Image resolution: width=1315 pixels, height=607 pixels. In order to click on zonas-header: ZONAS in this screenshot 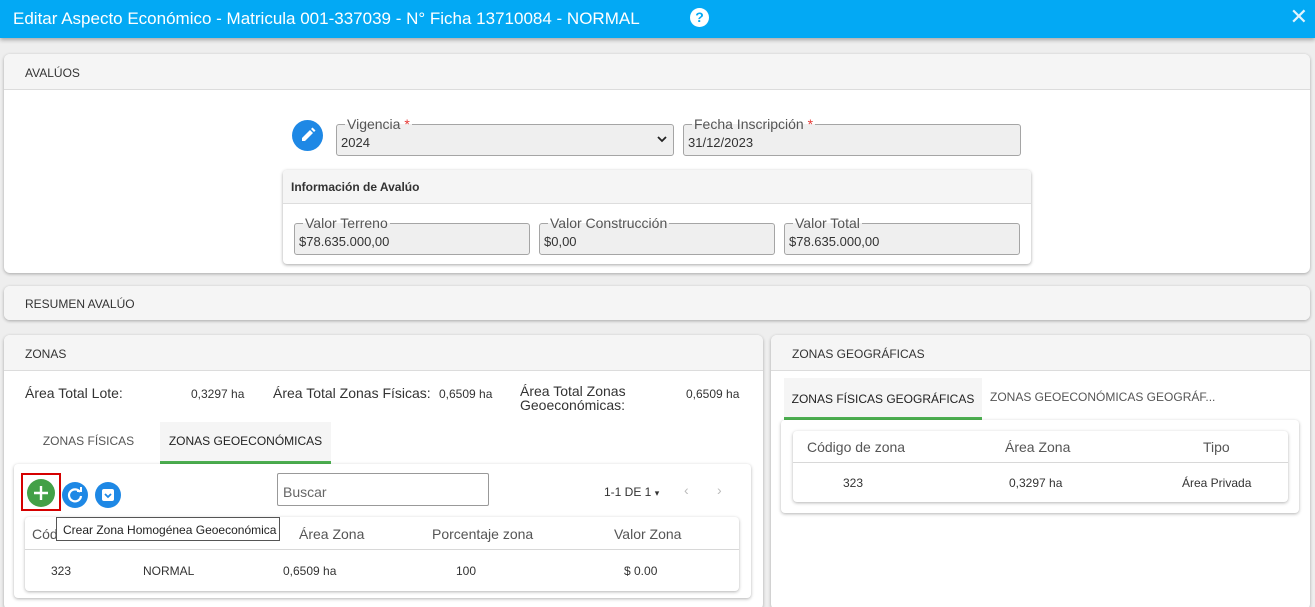, I will do `click(383, 353)`.